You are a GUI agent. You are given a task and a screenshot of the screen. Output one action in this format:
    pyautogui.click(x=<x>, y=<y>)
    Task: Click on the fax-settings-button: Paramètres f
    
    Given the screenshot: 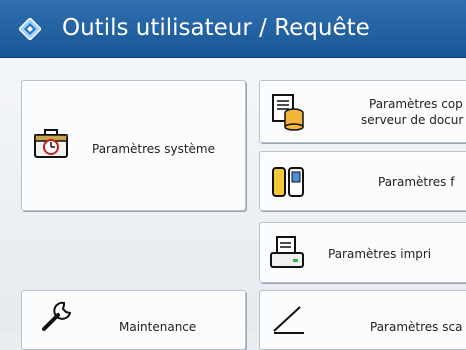 What is the action you would take?
    pyautogui.click(x=362, y=181)
    